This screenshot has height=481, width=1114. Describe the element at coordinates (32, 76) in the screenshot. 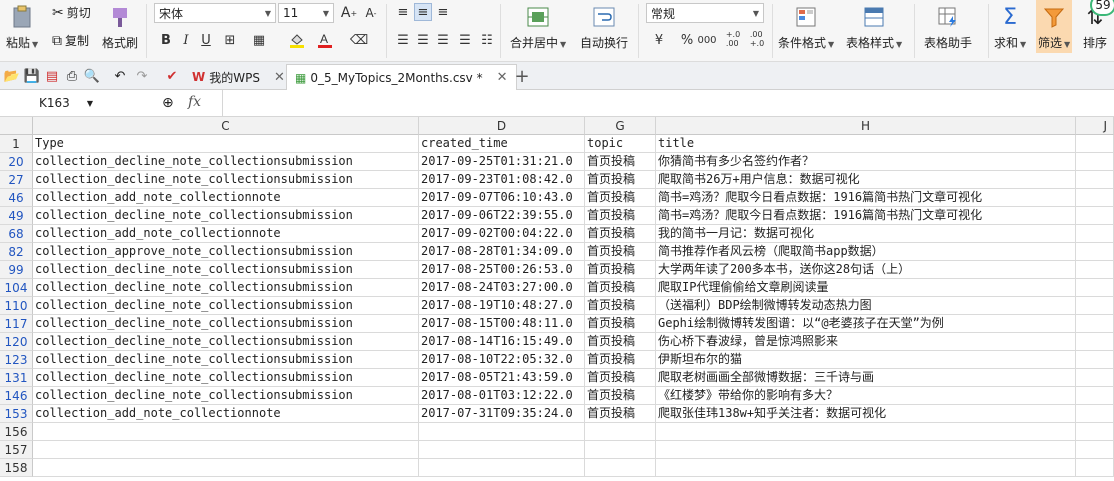

I see `save-icon: 💾` at that location.